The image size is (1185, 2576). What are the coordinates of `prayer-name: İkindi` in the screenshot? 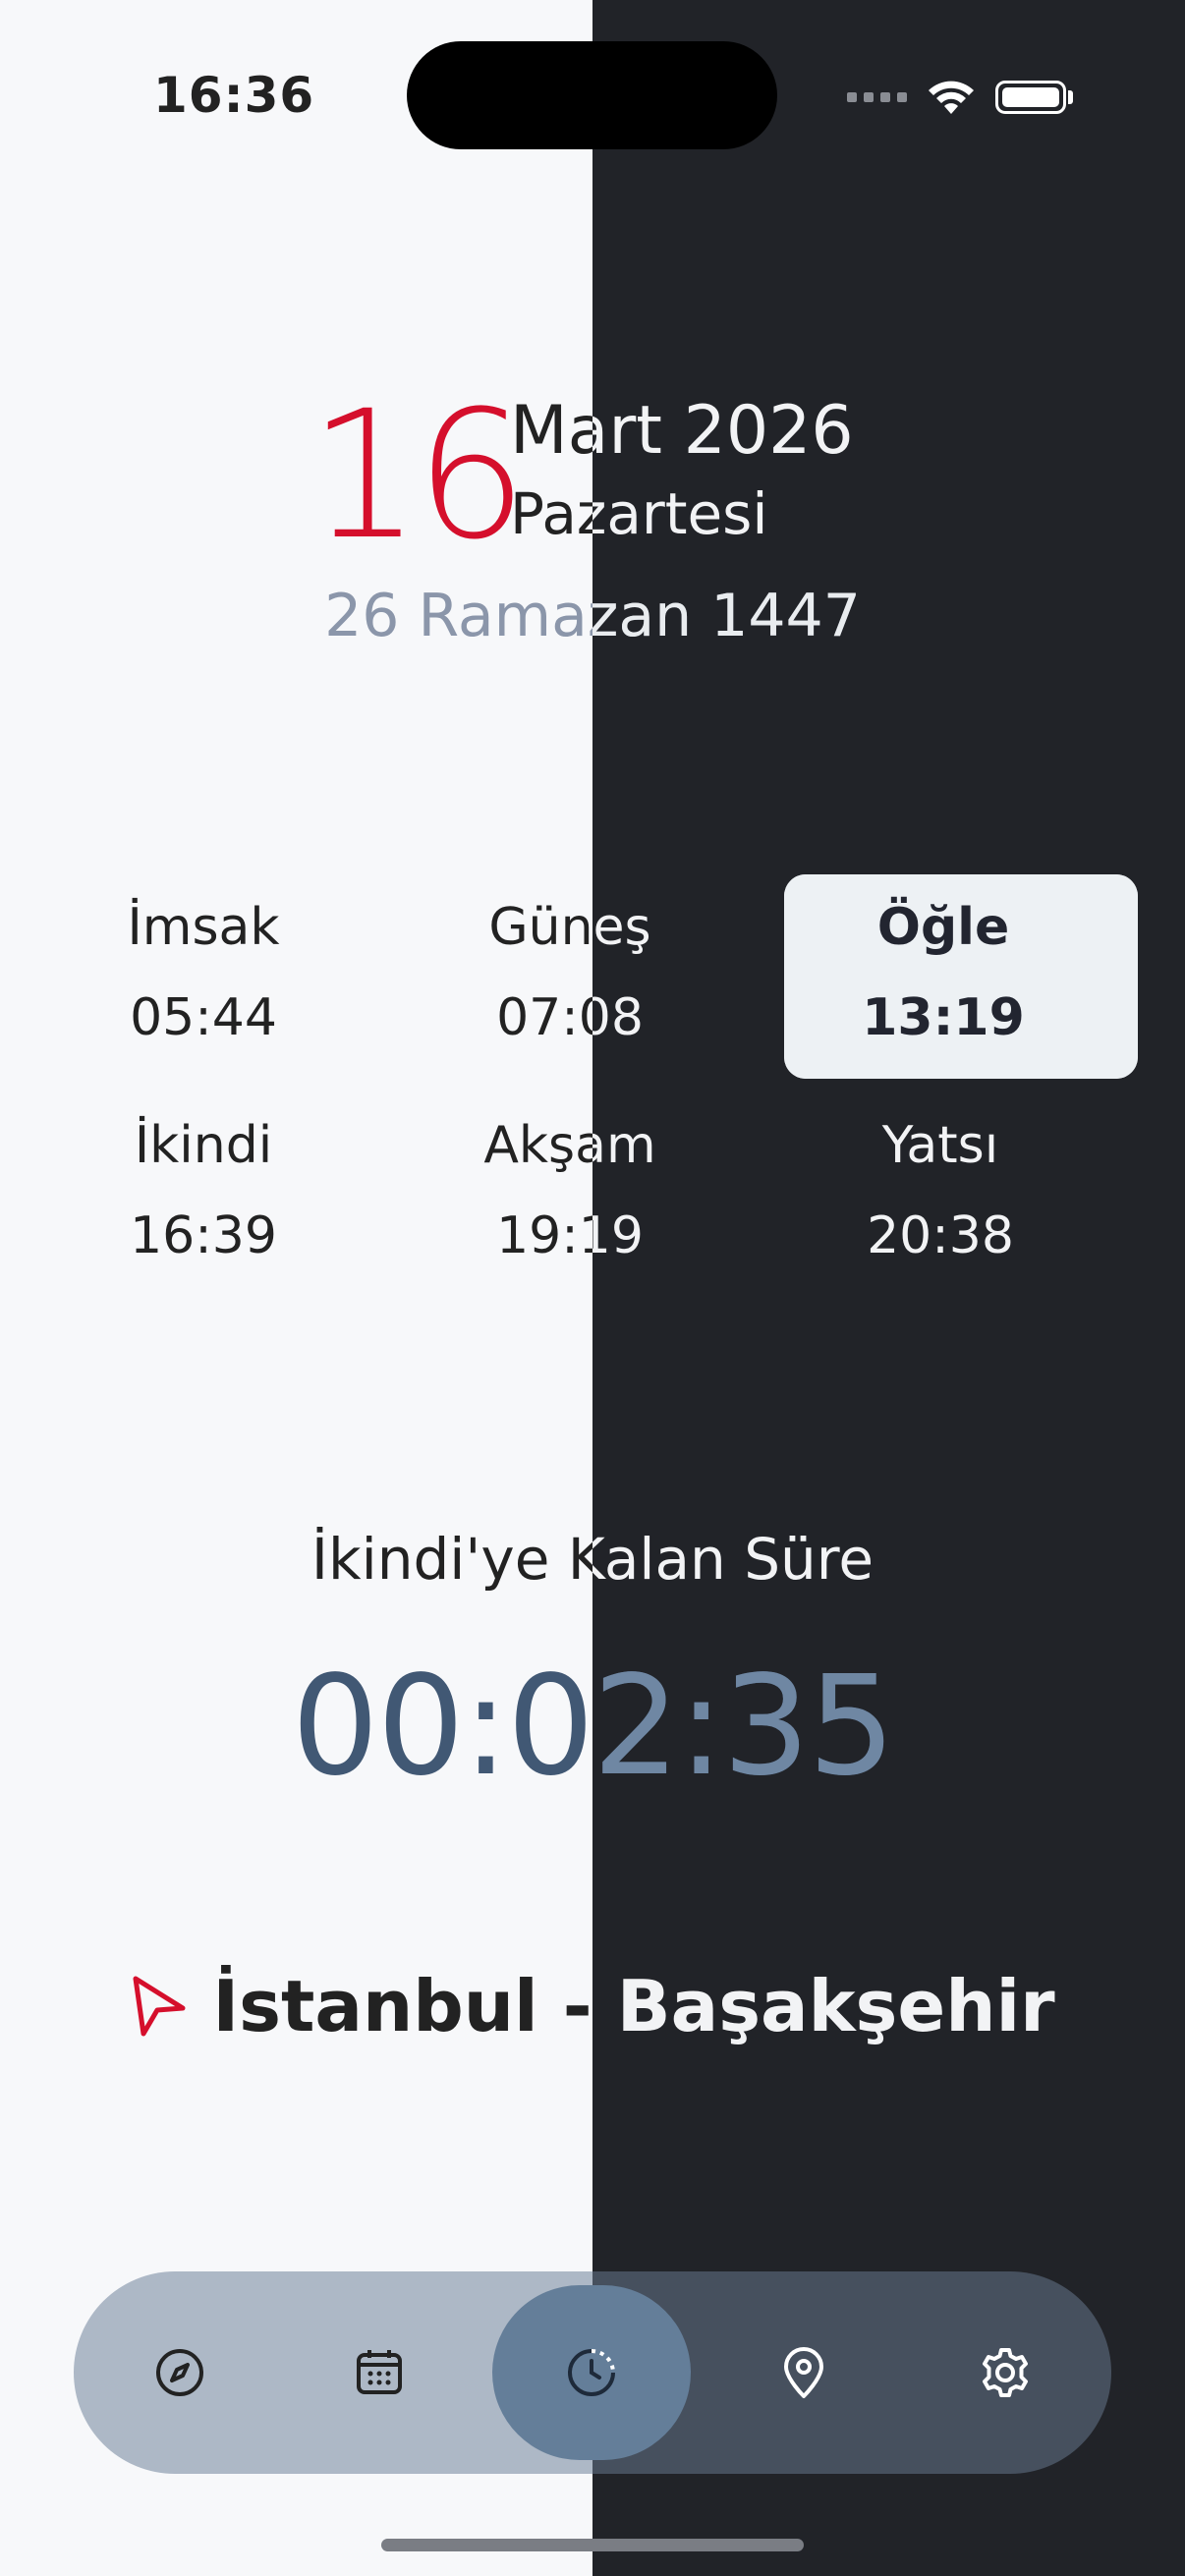 It's located at (204, 1145).